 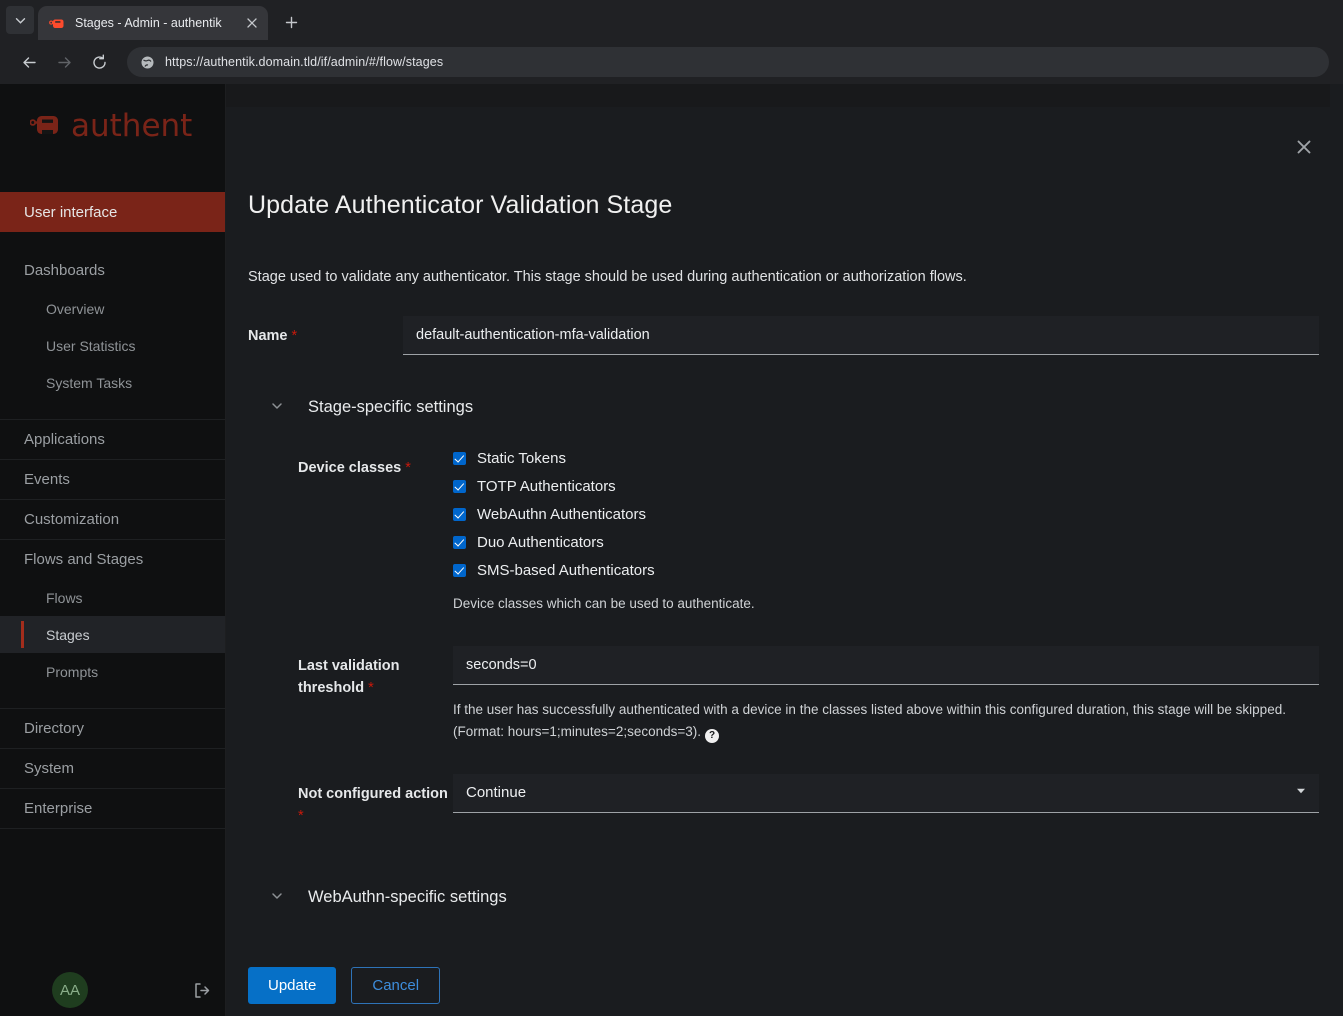 I want to click on checkbox-sms-based-authenticators: SMS-based Authenticators, so click(x=886, y=570).